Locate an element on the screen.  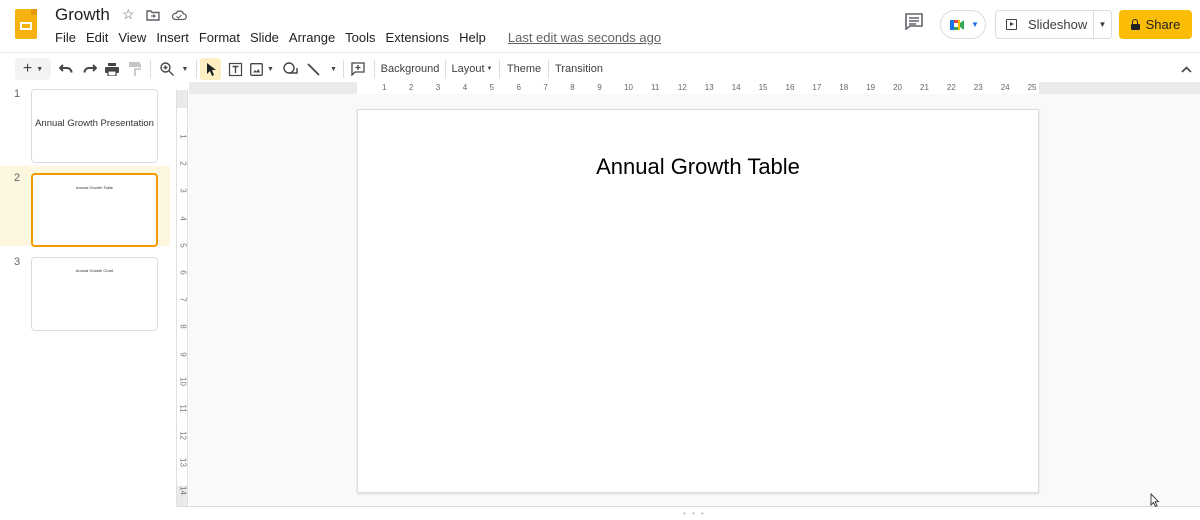
text-box-button is located at coordinates (235, 69).